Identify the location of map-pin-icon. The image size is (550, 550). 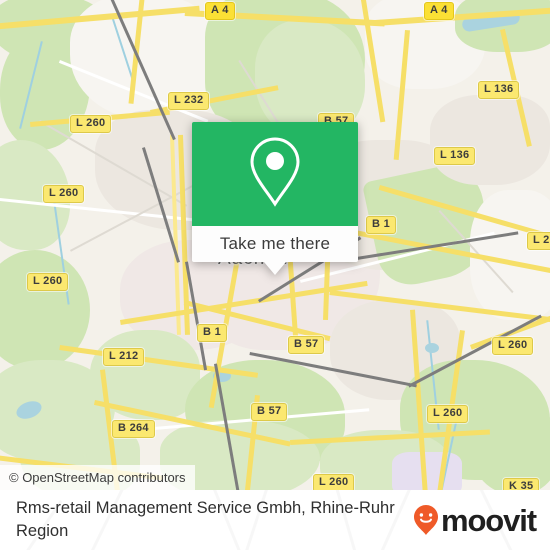
(275, 174).